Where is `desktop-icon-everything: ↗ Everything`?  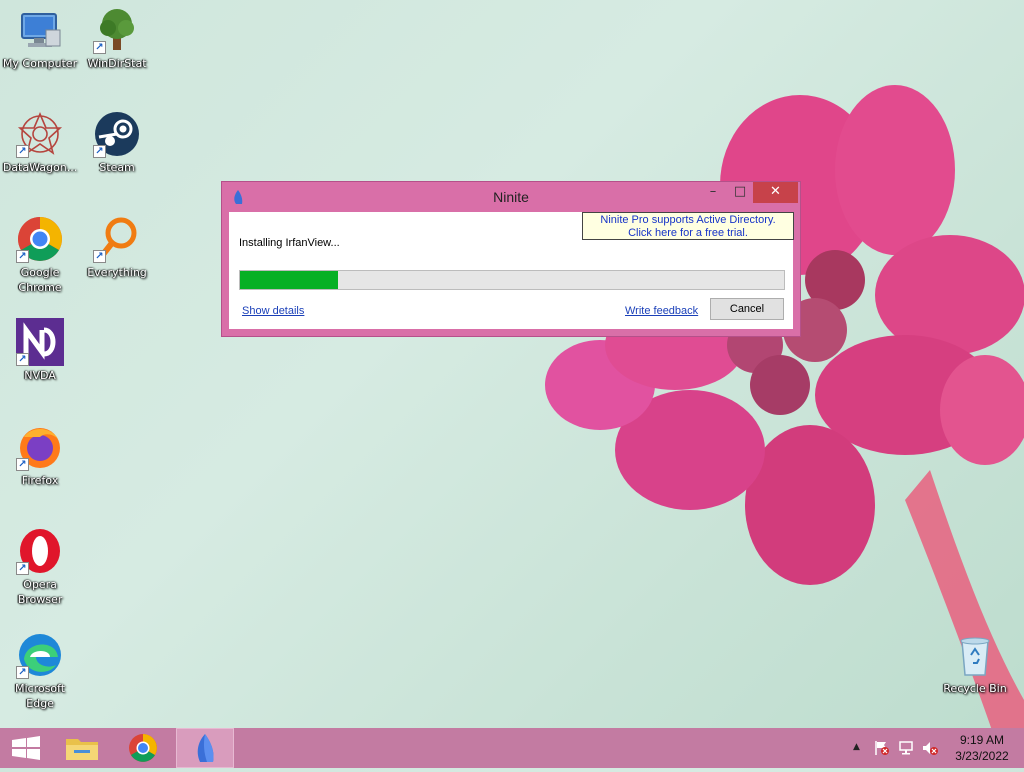 desktop-icon-everything: ↗ Everything is located at coordinates (117, 247).